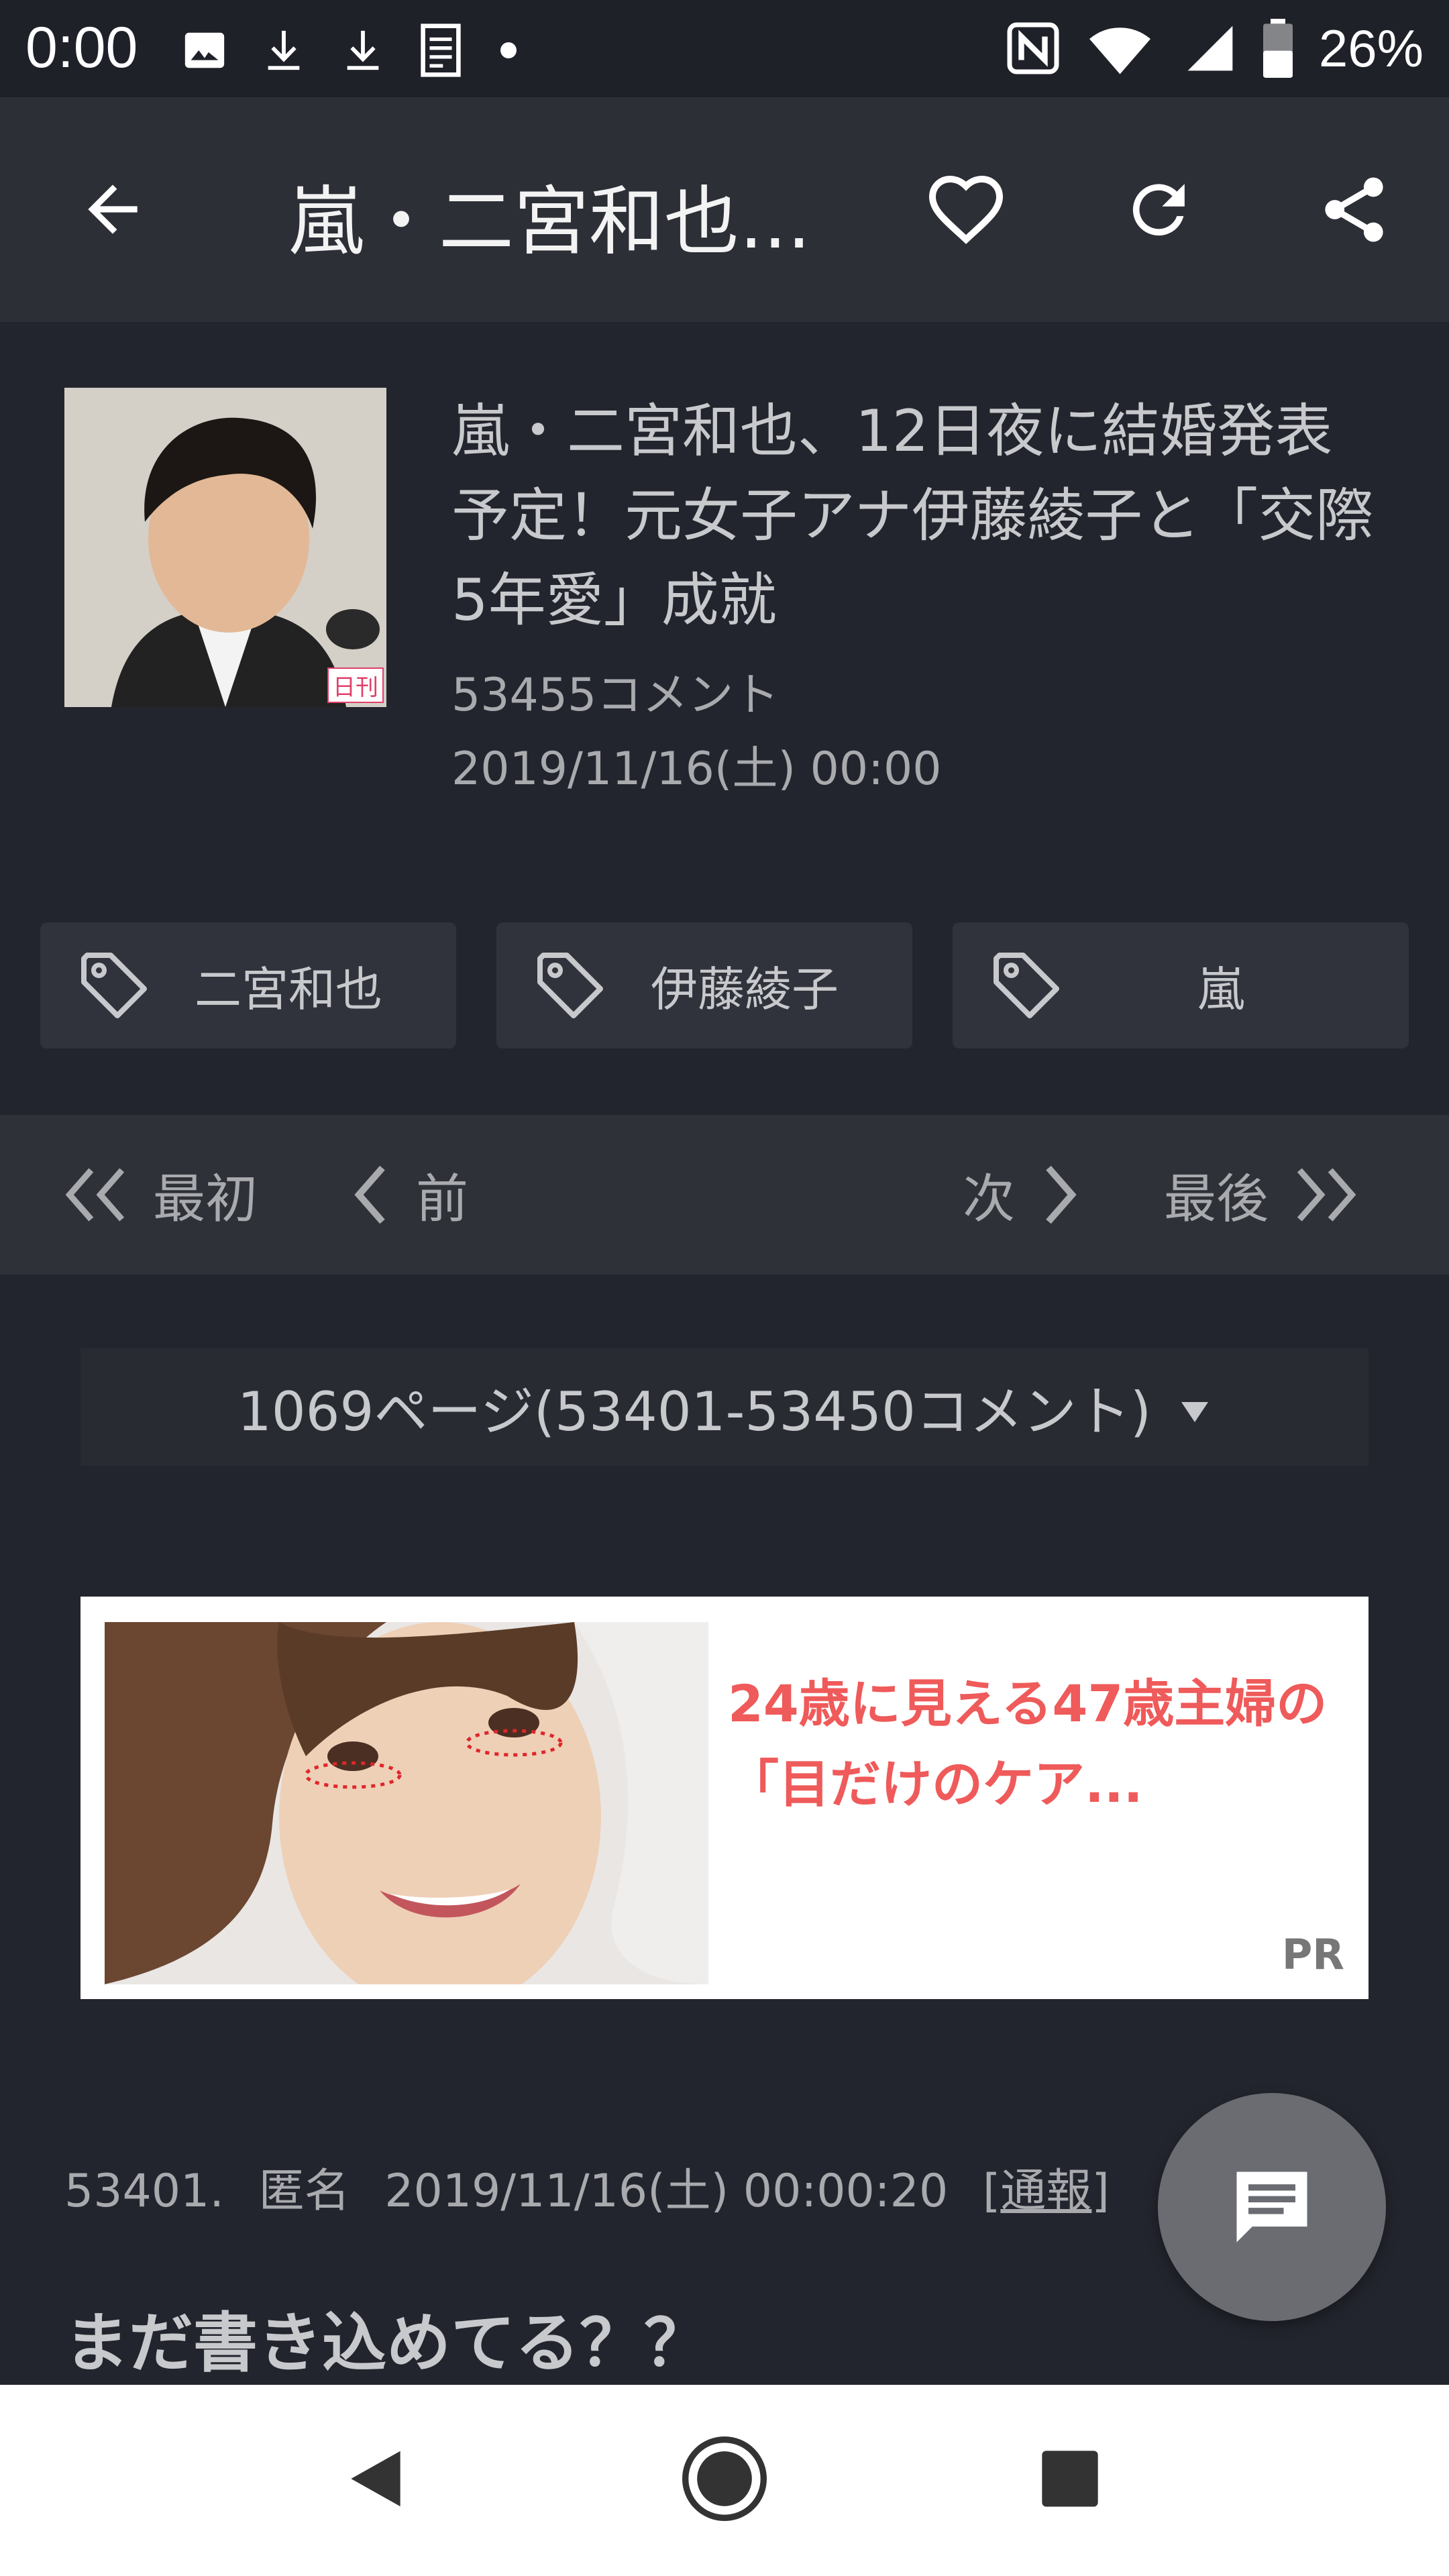 This screenshot has width=1449, height=2576. I want to click on next-page-button: 次, so click(1022, 1195).